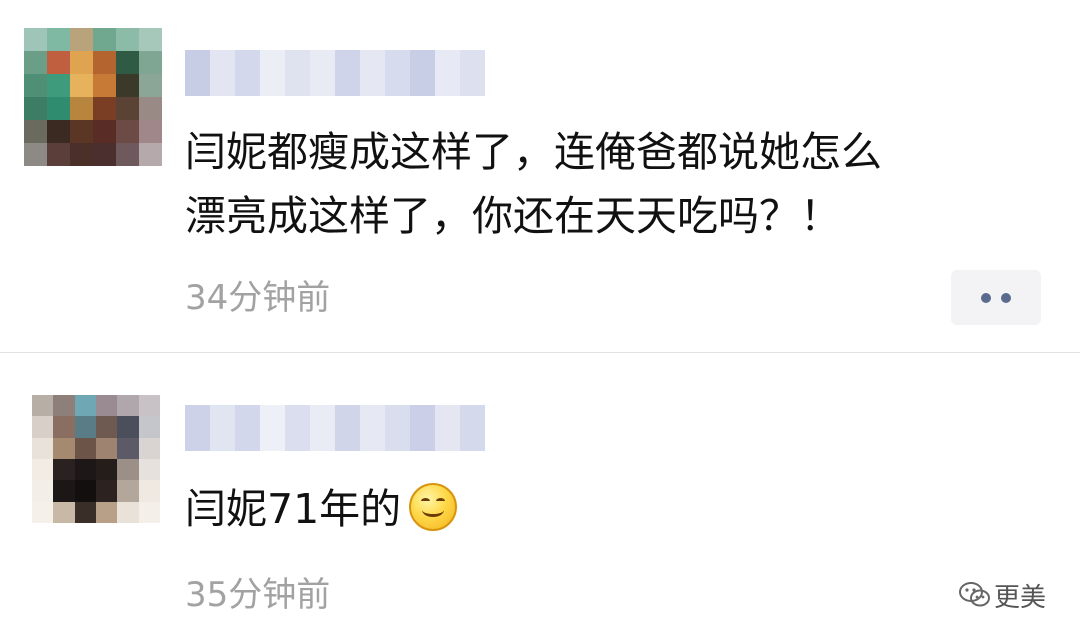 This screenshot has width=1080, height=644. What do you see at coordinates (258, 298) in the screenshot?
I see `timestamp: 34分钟前` at bounding box center [258, 298].